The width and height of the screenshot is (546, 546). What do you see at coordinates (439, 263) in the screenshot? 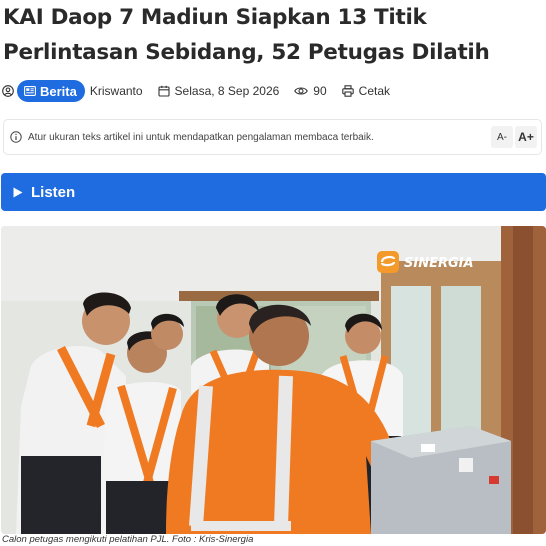
I see `watermark-text: SINERGIA` at bounding box center [439, 263].